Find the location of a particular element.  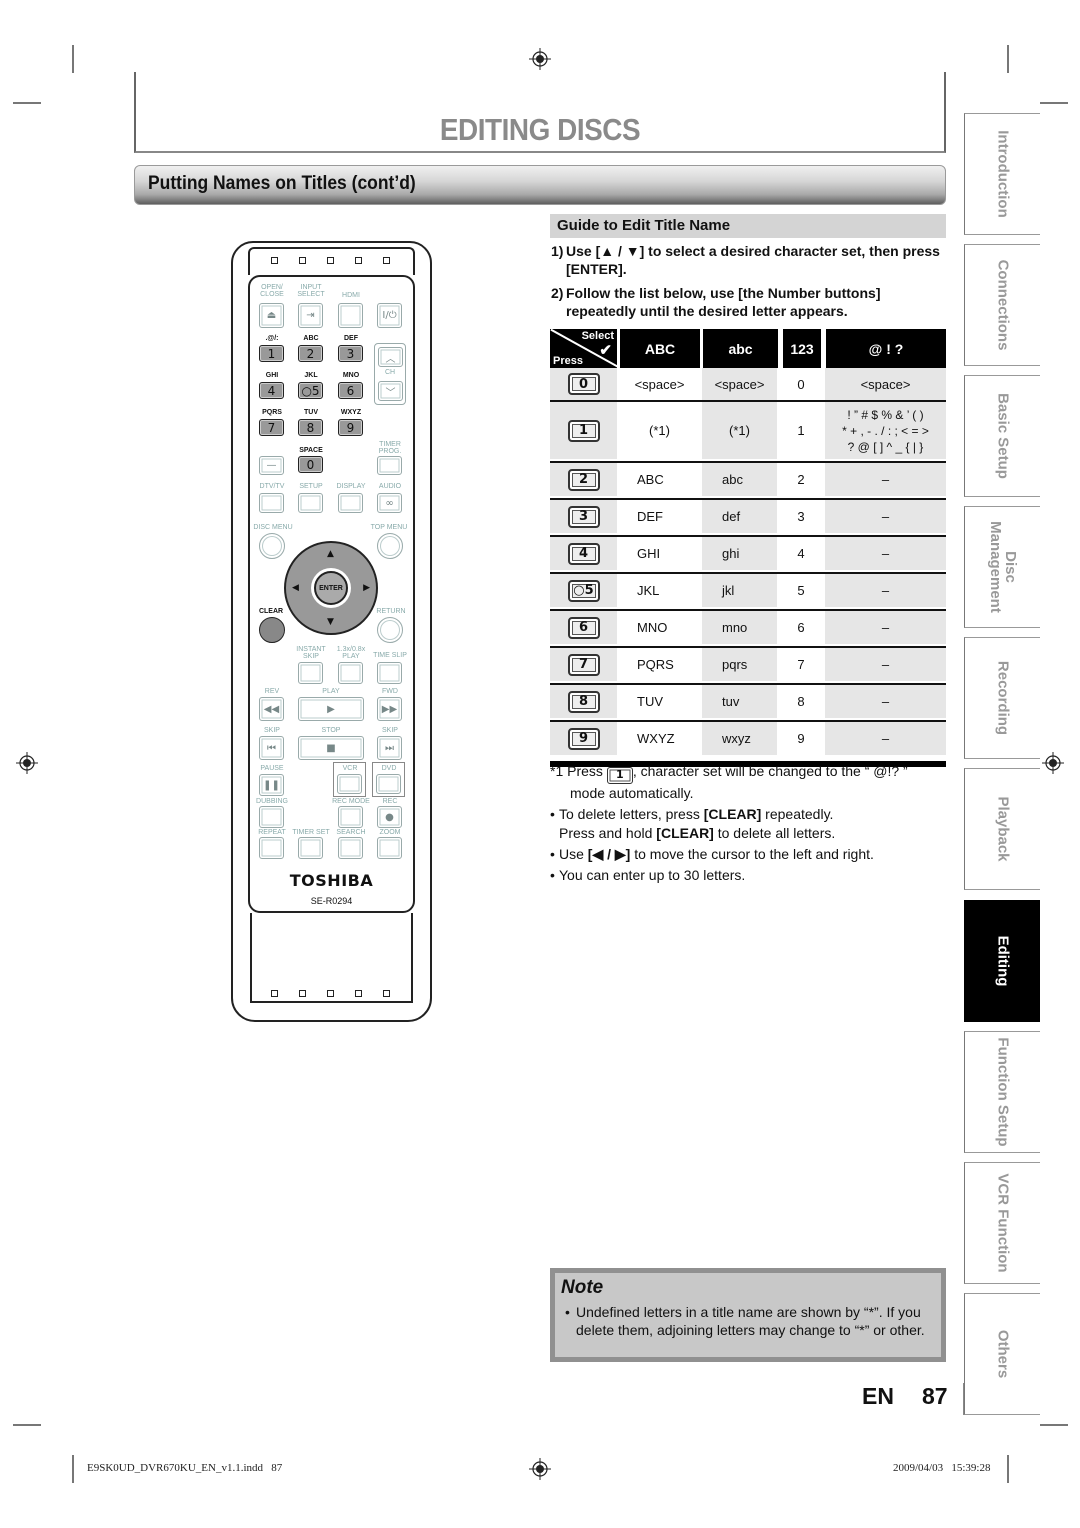

digit-4-button: 4 is located at coordinates (271, 390).